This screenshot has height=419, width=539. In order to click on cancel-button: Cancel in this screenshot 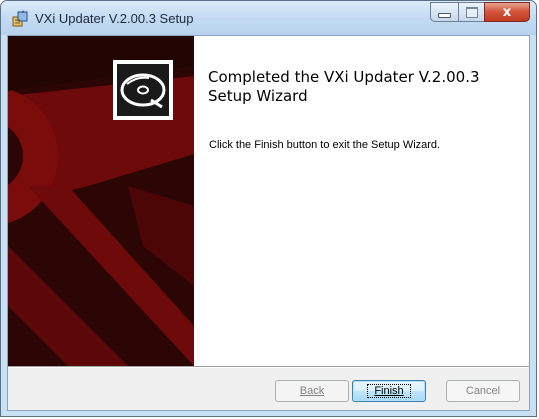, I will do `click(483, 391)`.